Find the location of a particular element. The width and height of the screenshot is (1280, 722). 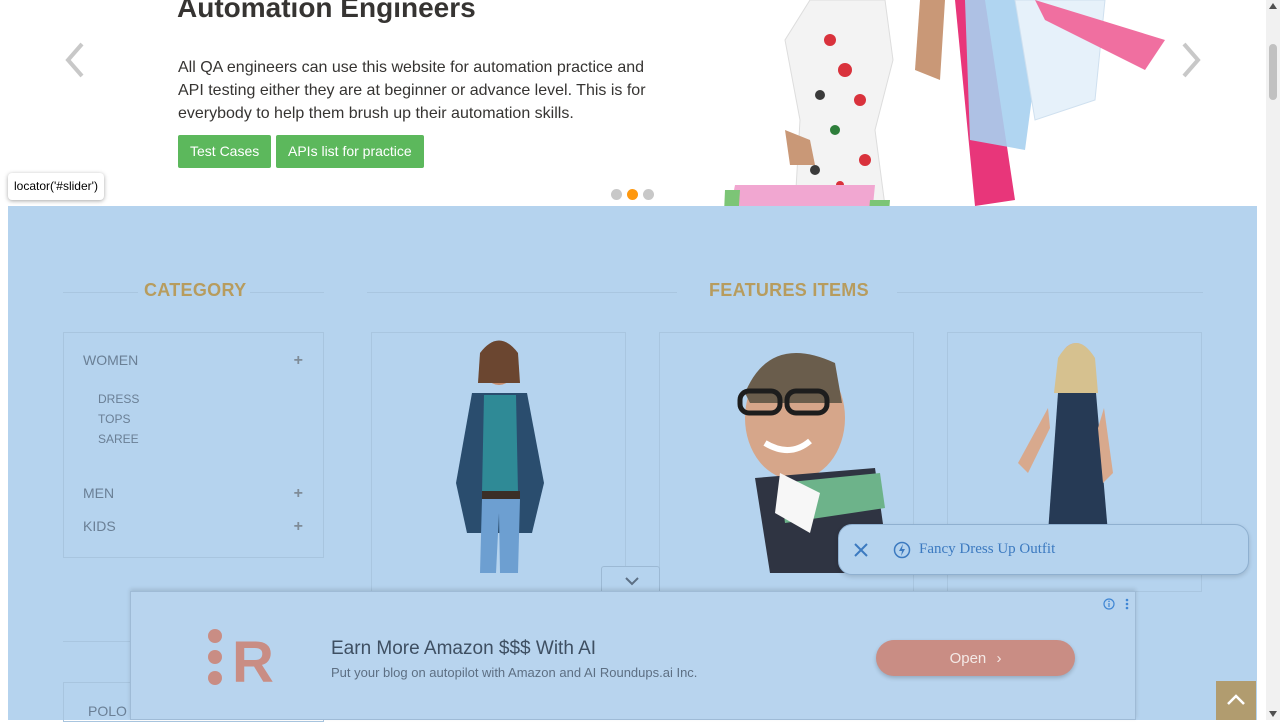

ad-open-label: Open is located at coordinates (968, 658).